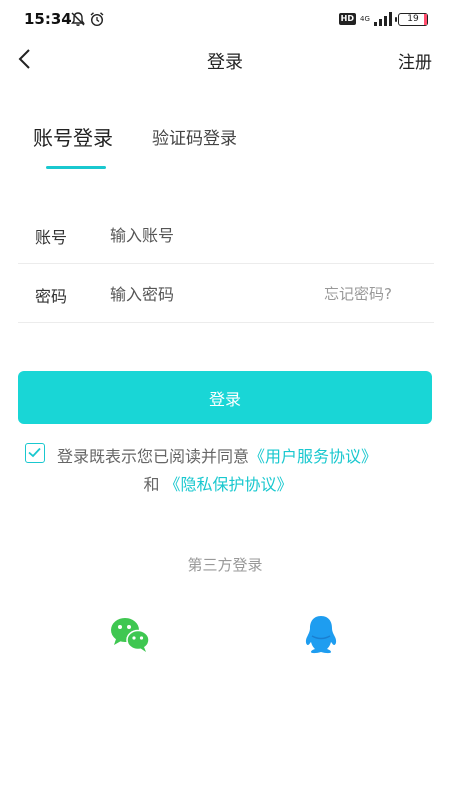  Describe the element at coordinates (51, 237) in the screenshot. I see `account-label: 账号` at that location.